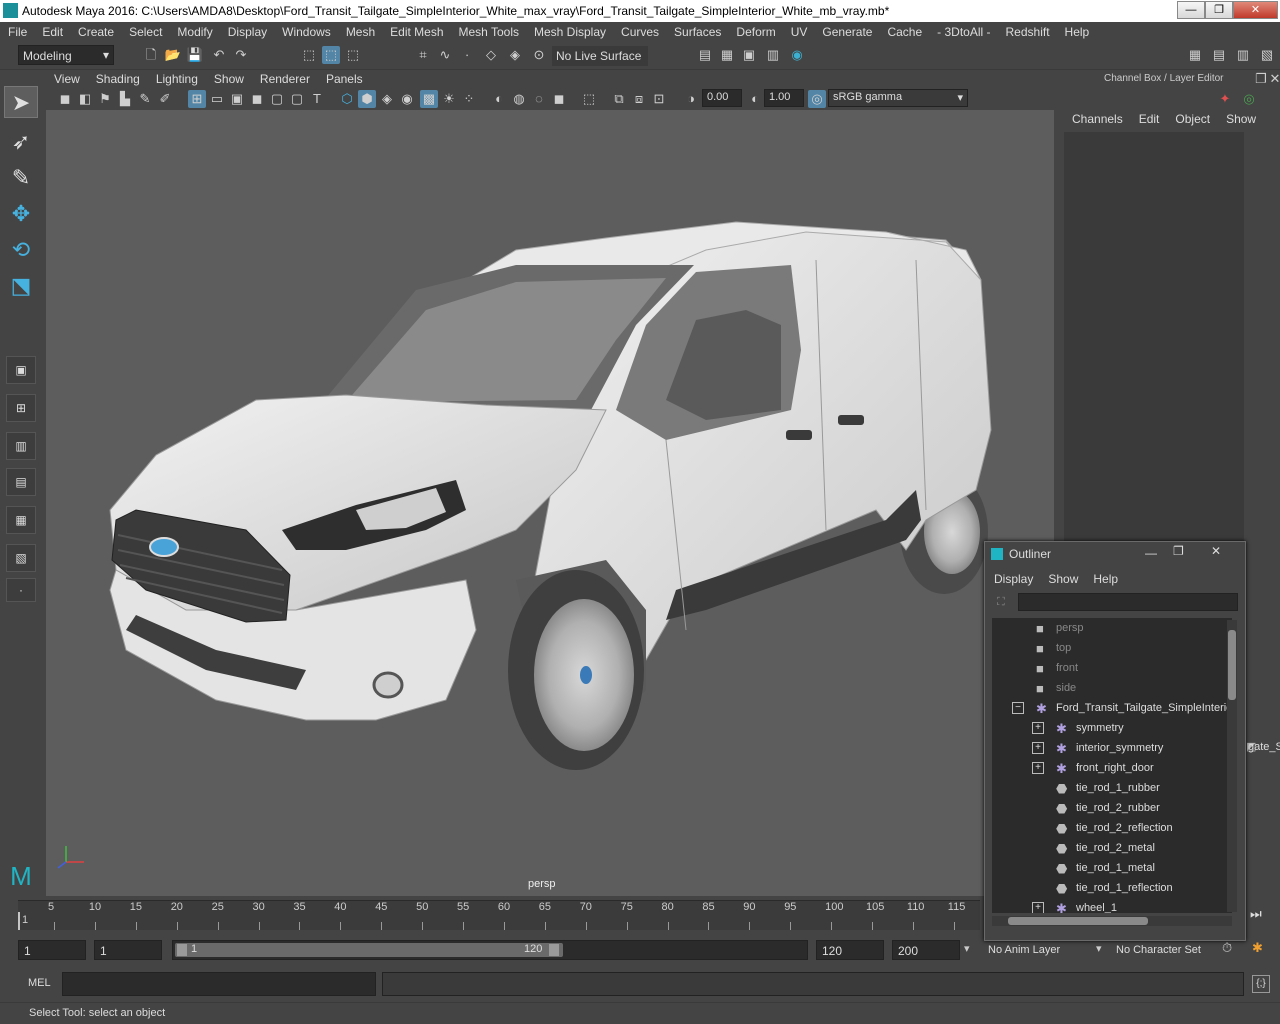 The image size is (1280, 1024). Describe the element at coordinates (21, 250) in the screenshot. I see `rotate-tool-icon: ⟲` at that location.